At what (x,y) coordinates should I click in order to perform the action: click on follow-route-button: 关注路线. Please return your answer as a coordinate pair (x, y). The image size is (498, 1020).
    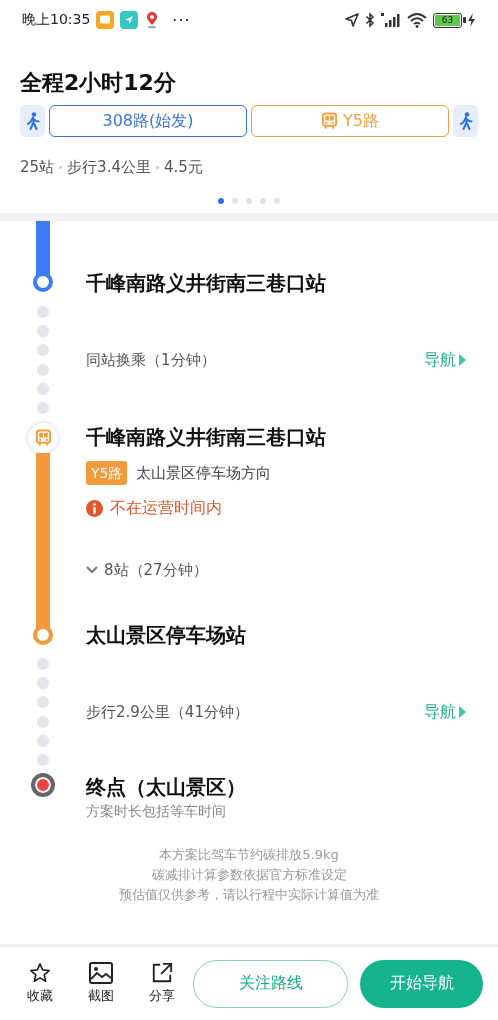
    Looking at the image, I should click on (270, 983).